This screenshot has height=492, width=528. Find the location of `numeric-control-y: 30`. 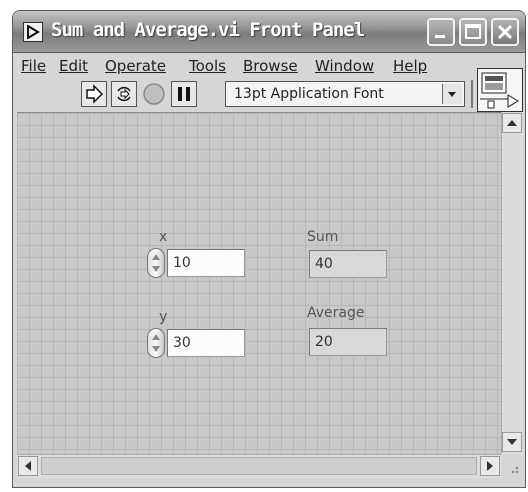

numeric-control-y: 30 is located at coordinates (206, 343).